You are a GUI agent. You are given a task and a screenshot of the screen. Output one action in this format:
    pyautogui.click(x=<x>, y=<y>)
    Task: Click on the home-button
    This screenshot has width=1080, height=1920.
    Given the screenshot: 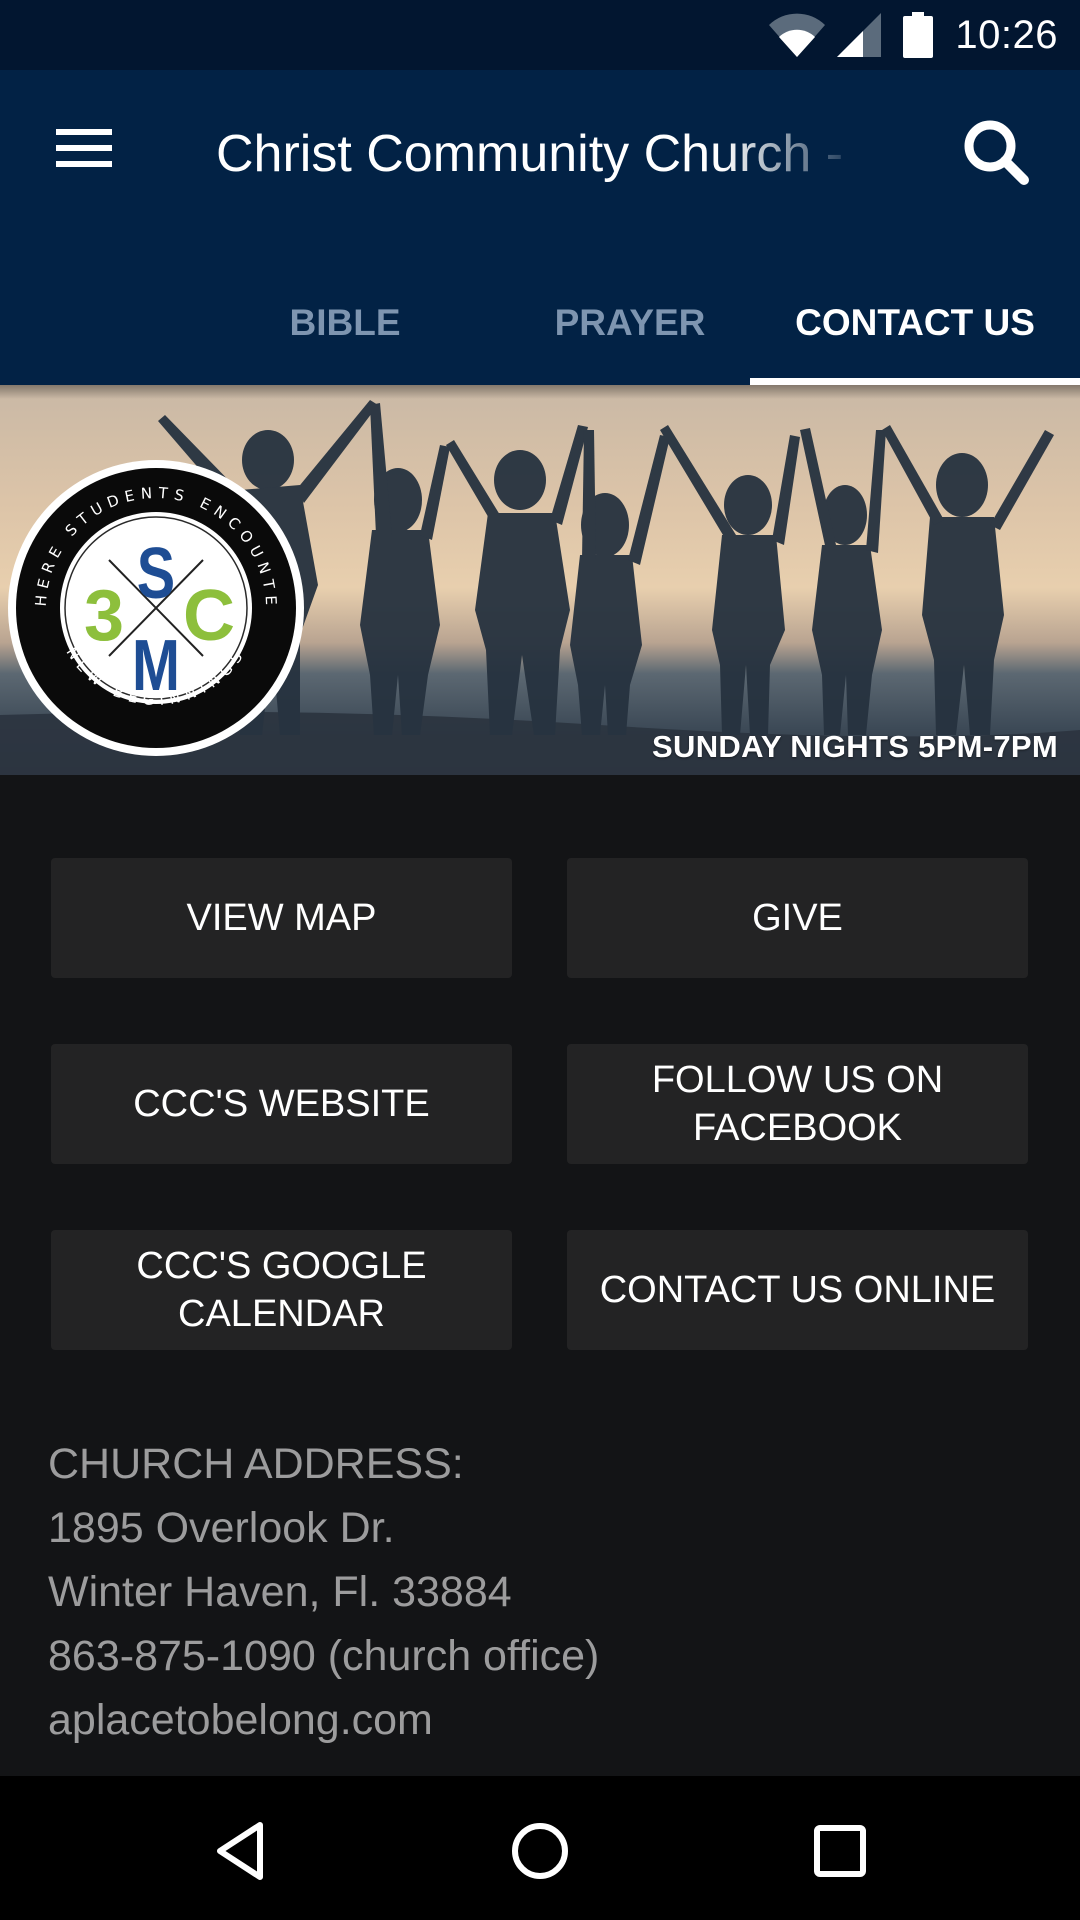 What is the action you would take?
    pyautogui.click(x=540, y=1851)
    